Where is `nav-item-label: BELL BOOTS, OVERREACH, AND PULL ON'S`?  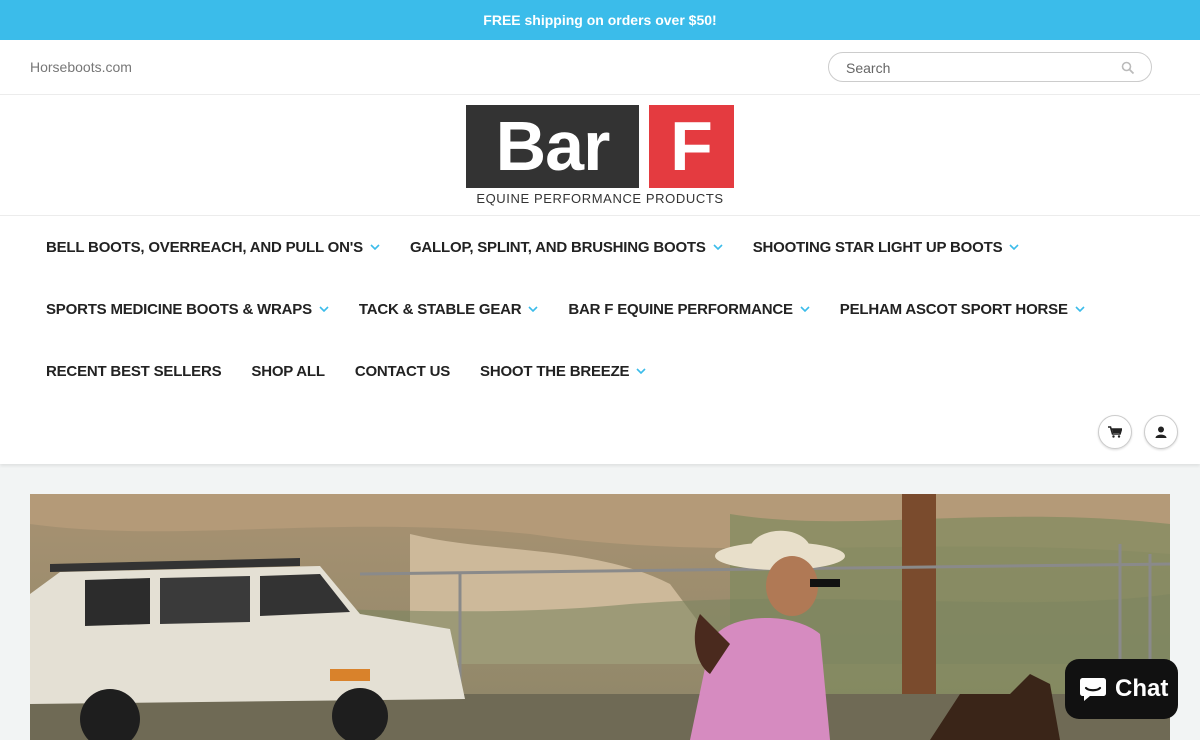 nav-item-label: BELL BOOTS, OVERREACH, AND PULL ON'S is located at coordinates (204, 247).